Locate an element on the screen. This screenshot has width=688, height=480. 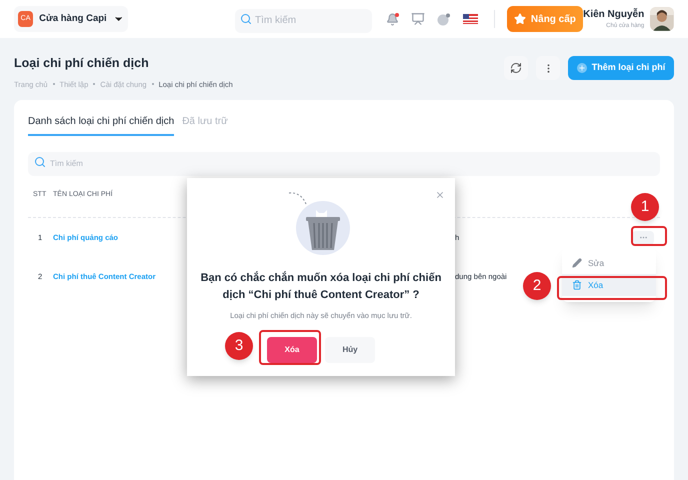
trash-icon is located at coordinates (577, 285).